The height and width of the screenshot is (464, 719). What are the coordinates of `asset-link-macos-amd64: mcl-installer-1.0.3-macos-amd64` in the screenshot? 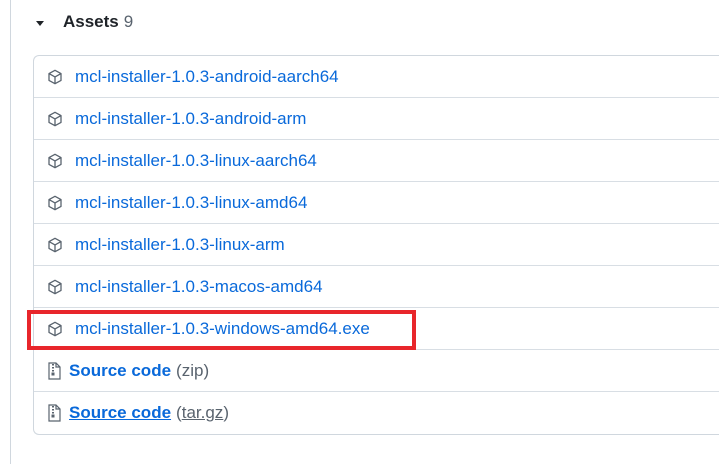 It's located at (199, 287).